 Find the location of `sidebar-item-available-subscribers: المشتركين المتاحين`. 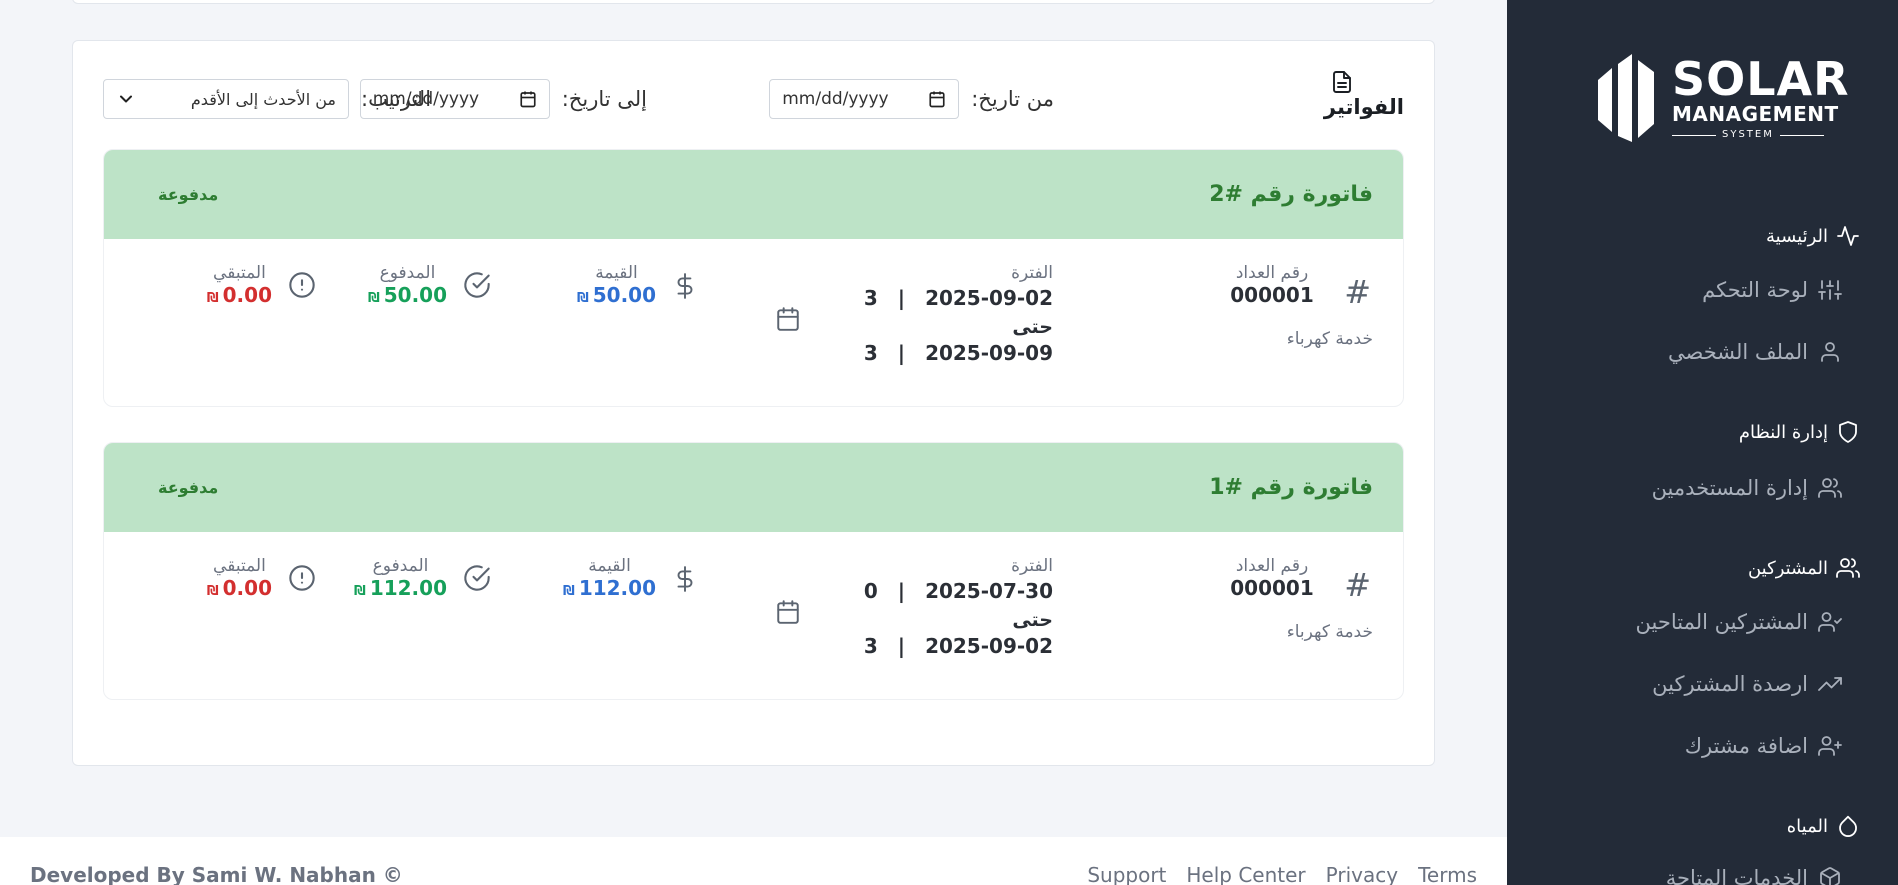

sidebar-item-available-subscribers: المشتركين المتاحين is located at coordinates (1739, 622).